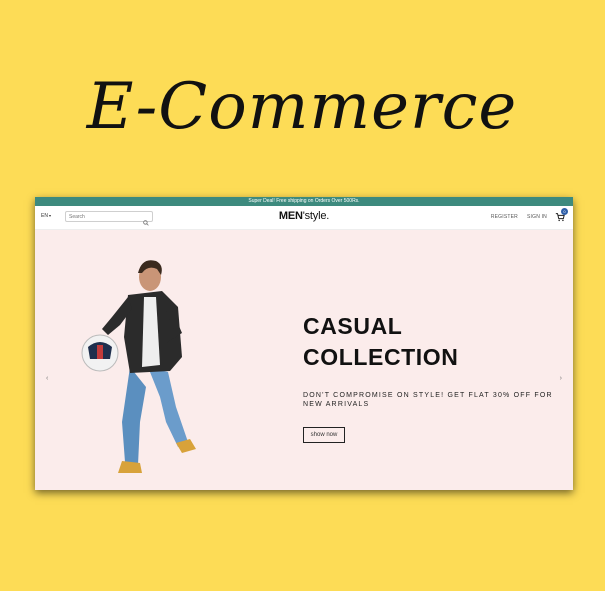 The height and width of the screenshot is (591, 605). I want to click on poster-title-text: E-Commerce, so click(302, 107).